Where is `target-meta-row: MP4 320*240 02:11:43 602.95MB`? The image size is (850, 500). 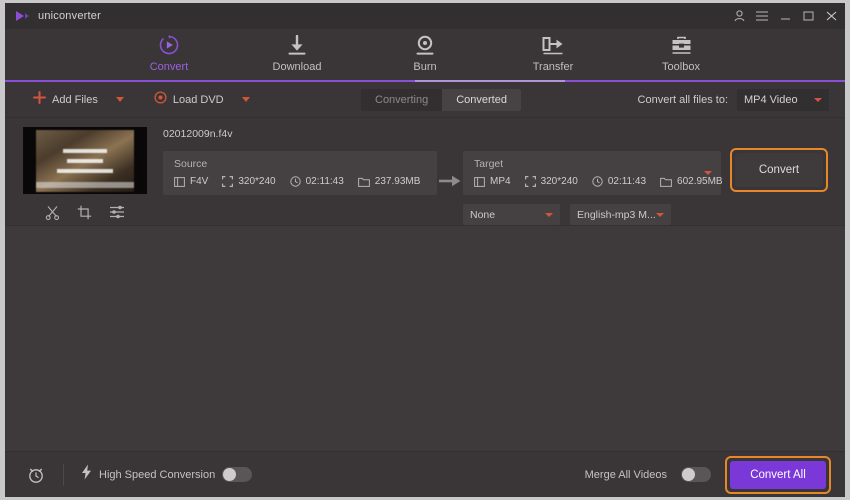 target-meta-row: MP4 320*240 02:11:43 602.95MB is located at coordinates (598, 181).